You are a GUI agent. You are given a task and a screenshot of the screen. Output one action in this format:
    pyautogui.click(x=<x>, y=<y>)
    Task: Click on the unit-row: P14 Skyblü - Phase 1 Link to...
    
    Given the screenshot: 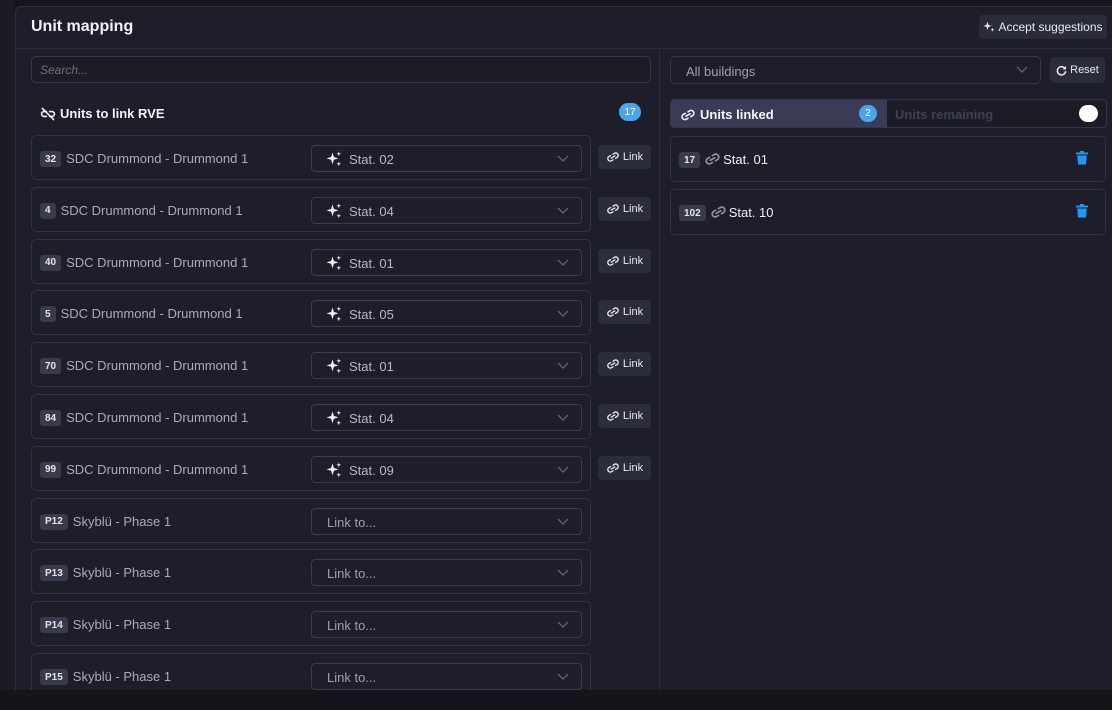 What is the action you would take?
    pyautogui.click(x=311, y=624)
    